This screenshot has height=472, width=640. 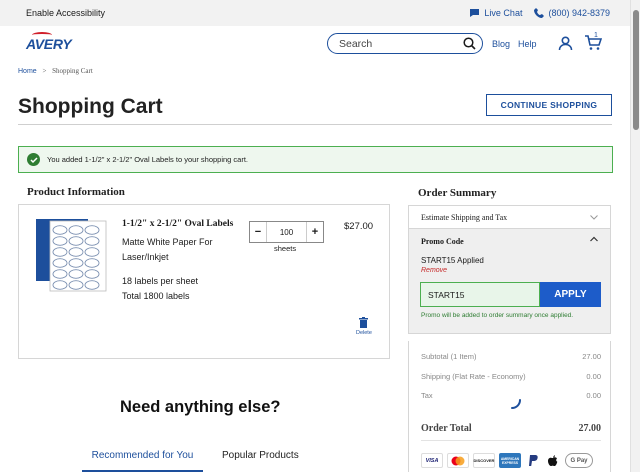 I want to click on phone-icon, so click(x=539, y=13).